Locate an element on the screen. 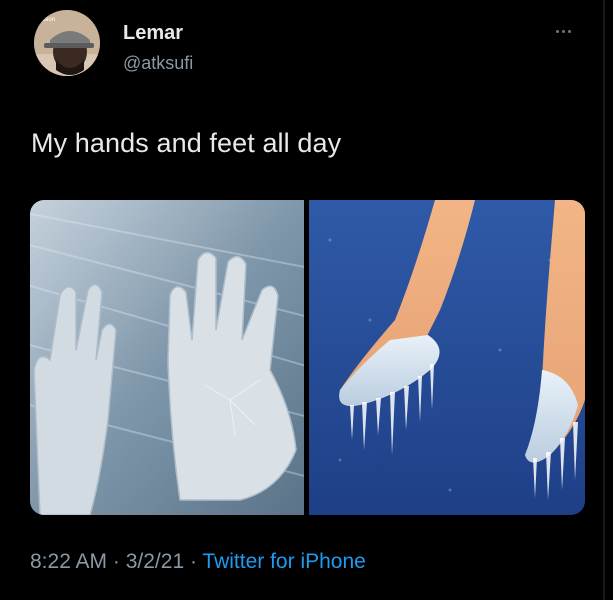  avatar-image: Fusion is located at coordinates (67, 43).